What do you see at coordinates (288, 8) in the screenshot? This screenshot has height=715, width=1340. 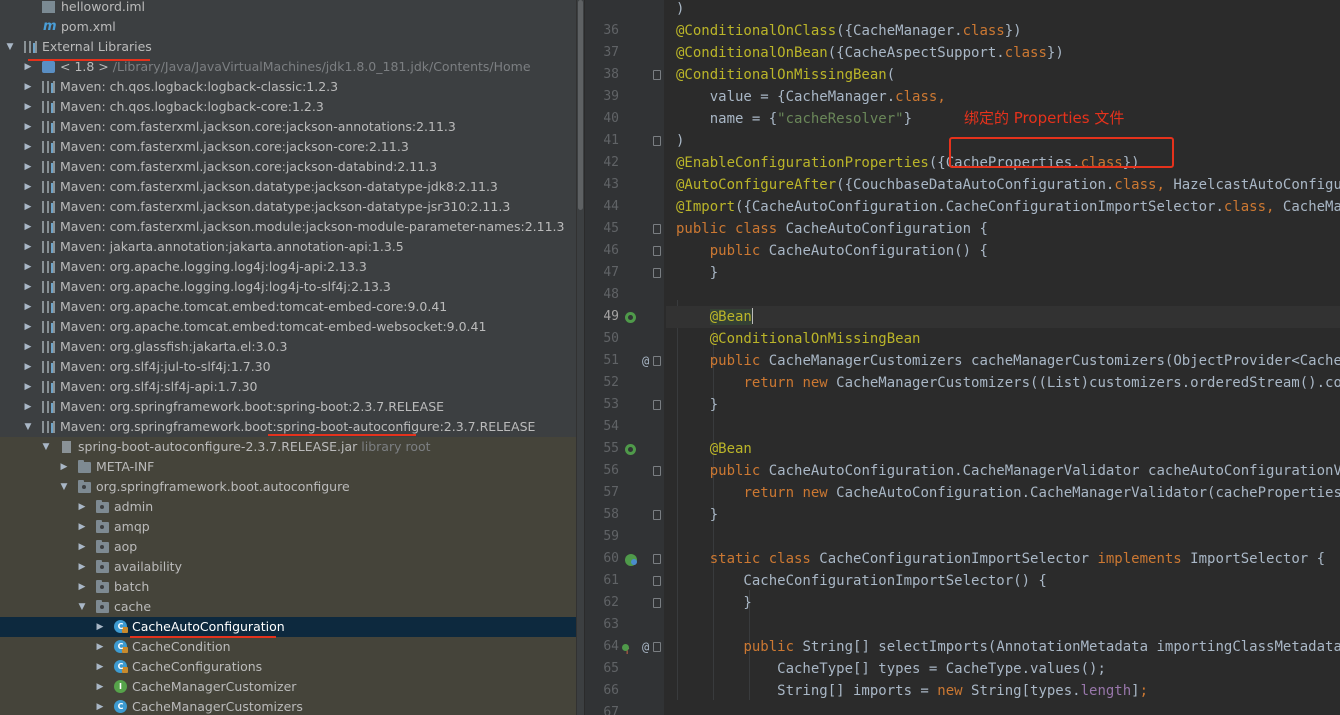 I see `tree-item-helloword-iml: helloword.iml` at bounding box center [288, 8].